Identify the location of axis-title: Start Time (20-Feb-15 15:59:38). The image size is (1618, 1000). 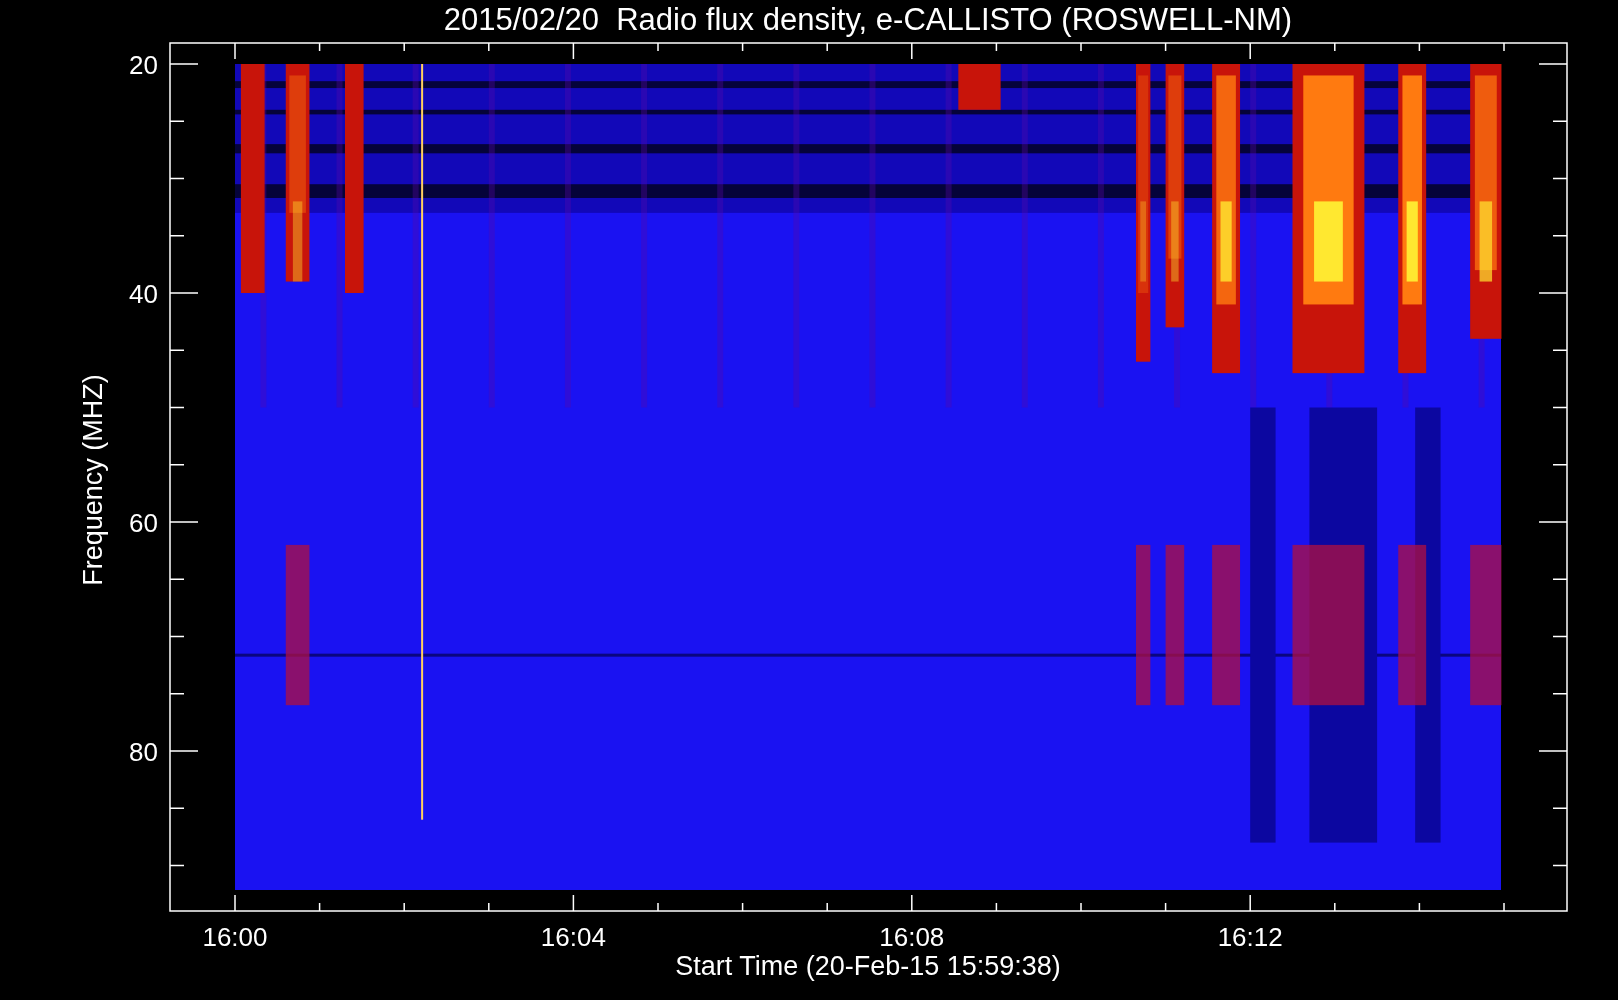
(868, 966).